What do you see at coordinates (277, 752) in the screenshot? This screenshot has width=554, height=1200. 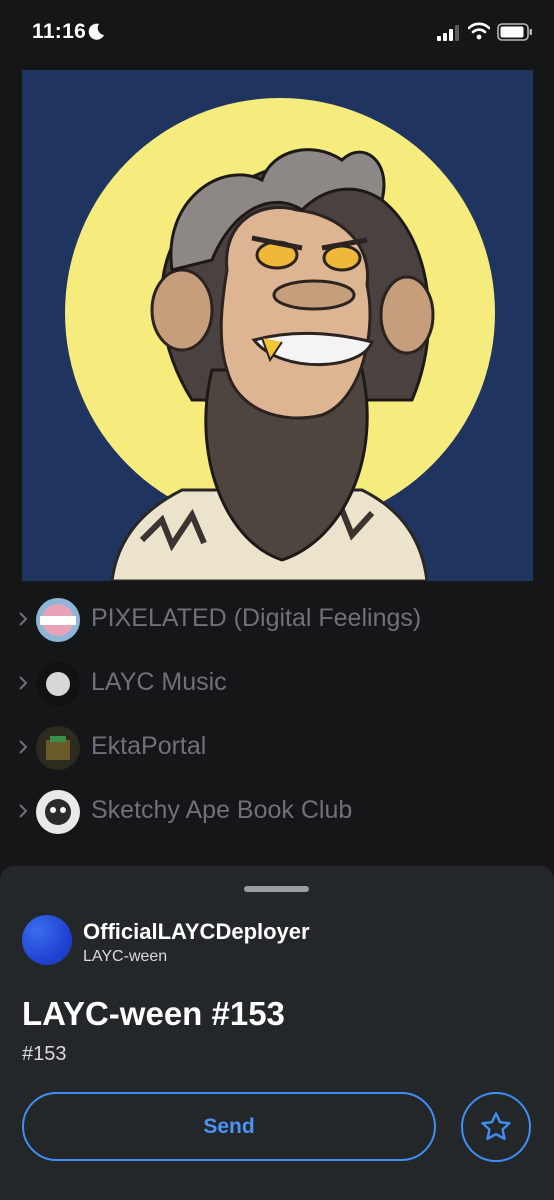 I see `collection-row-ektaportal: EktaPortal` at bounding box center [277, 752].